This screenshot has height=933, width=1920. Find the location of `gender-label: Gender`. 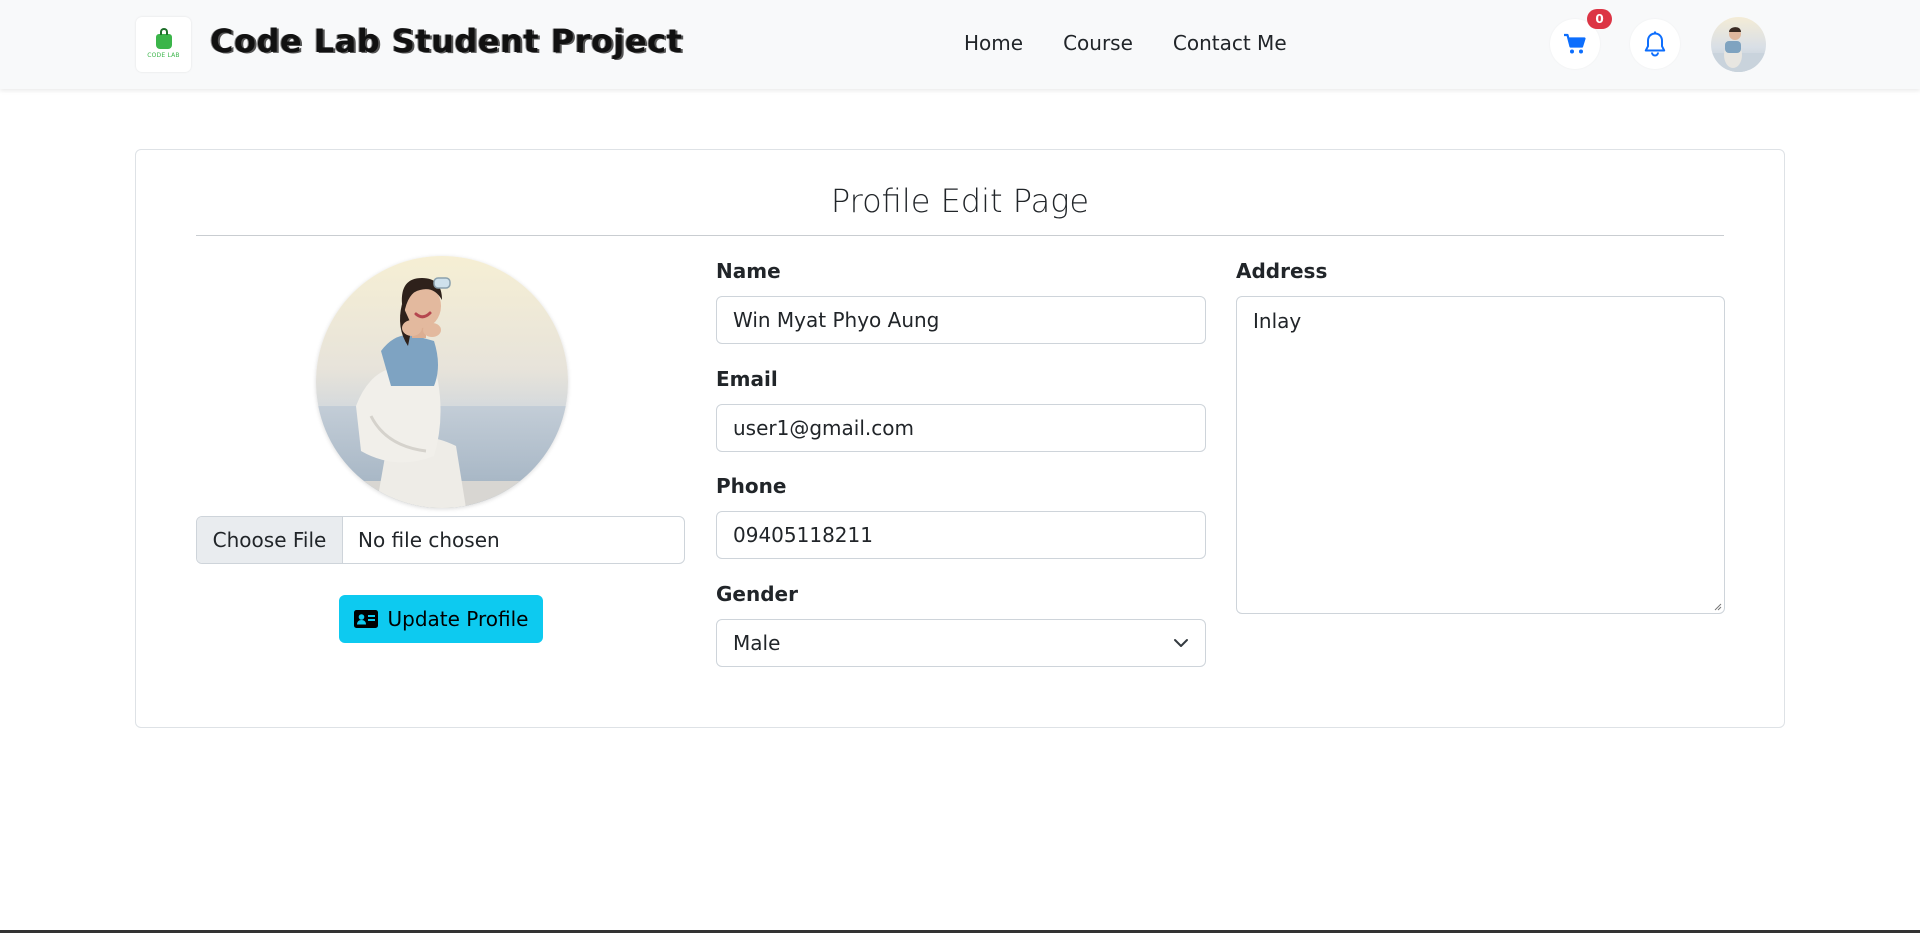

gender-label: Gender is located at coordinates (757, 594).